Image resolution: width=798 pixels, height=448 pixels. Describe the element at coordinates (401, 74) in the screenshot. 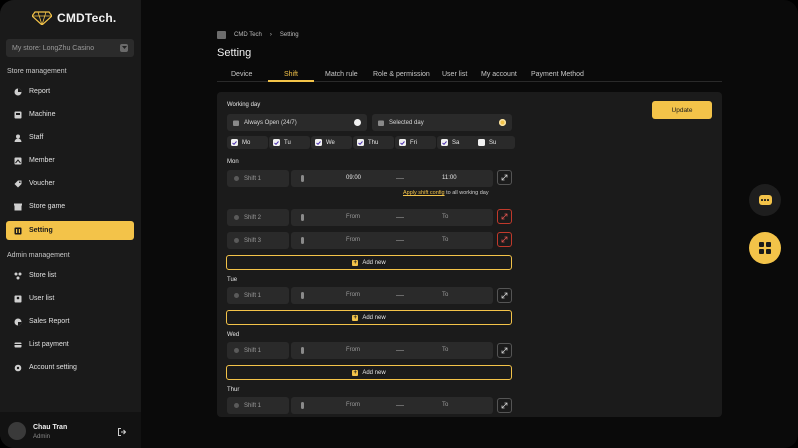

I see `tab-role-permission: Role & permission` at that location.